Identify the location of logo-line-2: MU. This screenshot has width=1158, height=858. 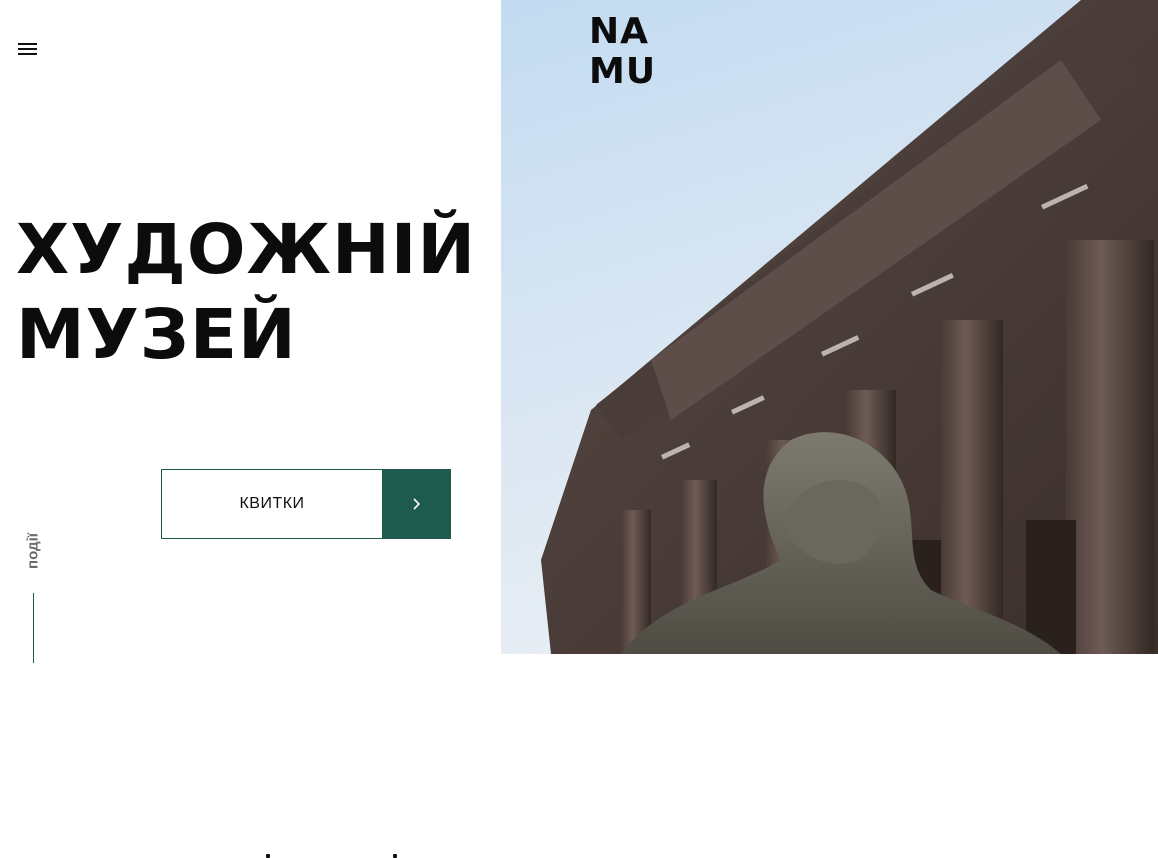
(623, 71).